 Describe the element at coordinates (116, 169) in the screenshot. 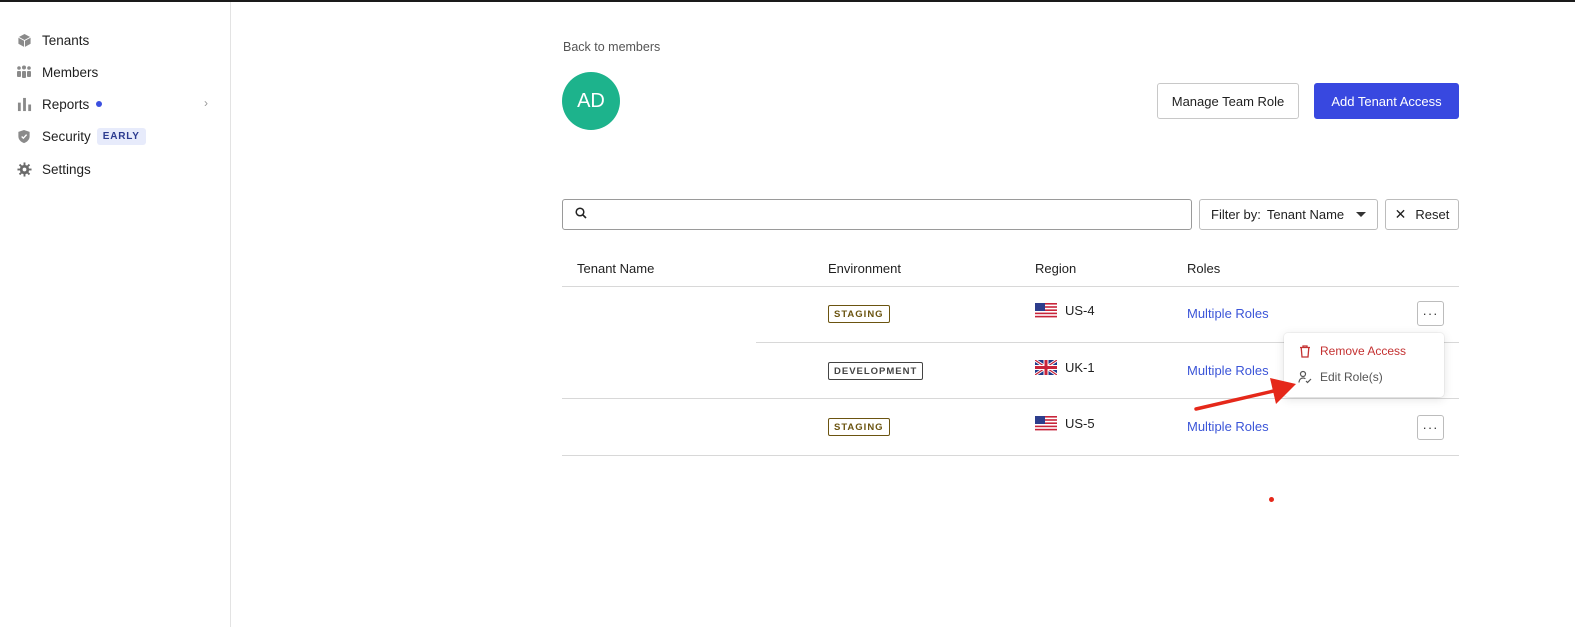

I see `sidebar-item-settings: Settings` at that location.